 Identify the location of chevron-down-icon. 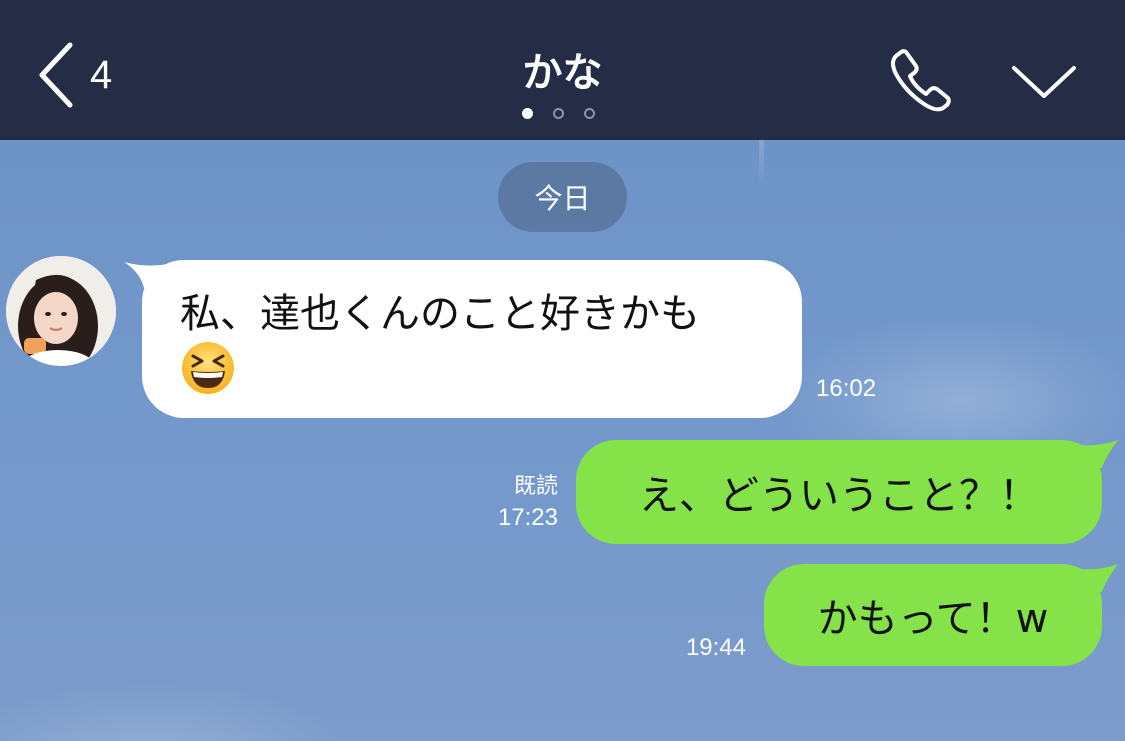
(1044, 82).